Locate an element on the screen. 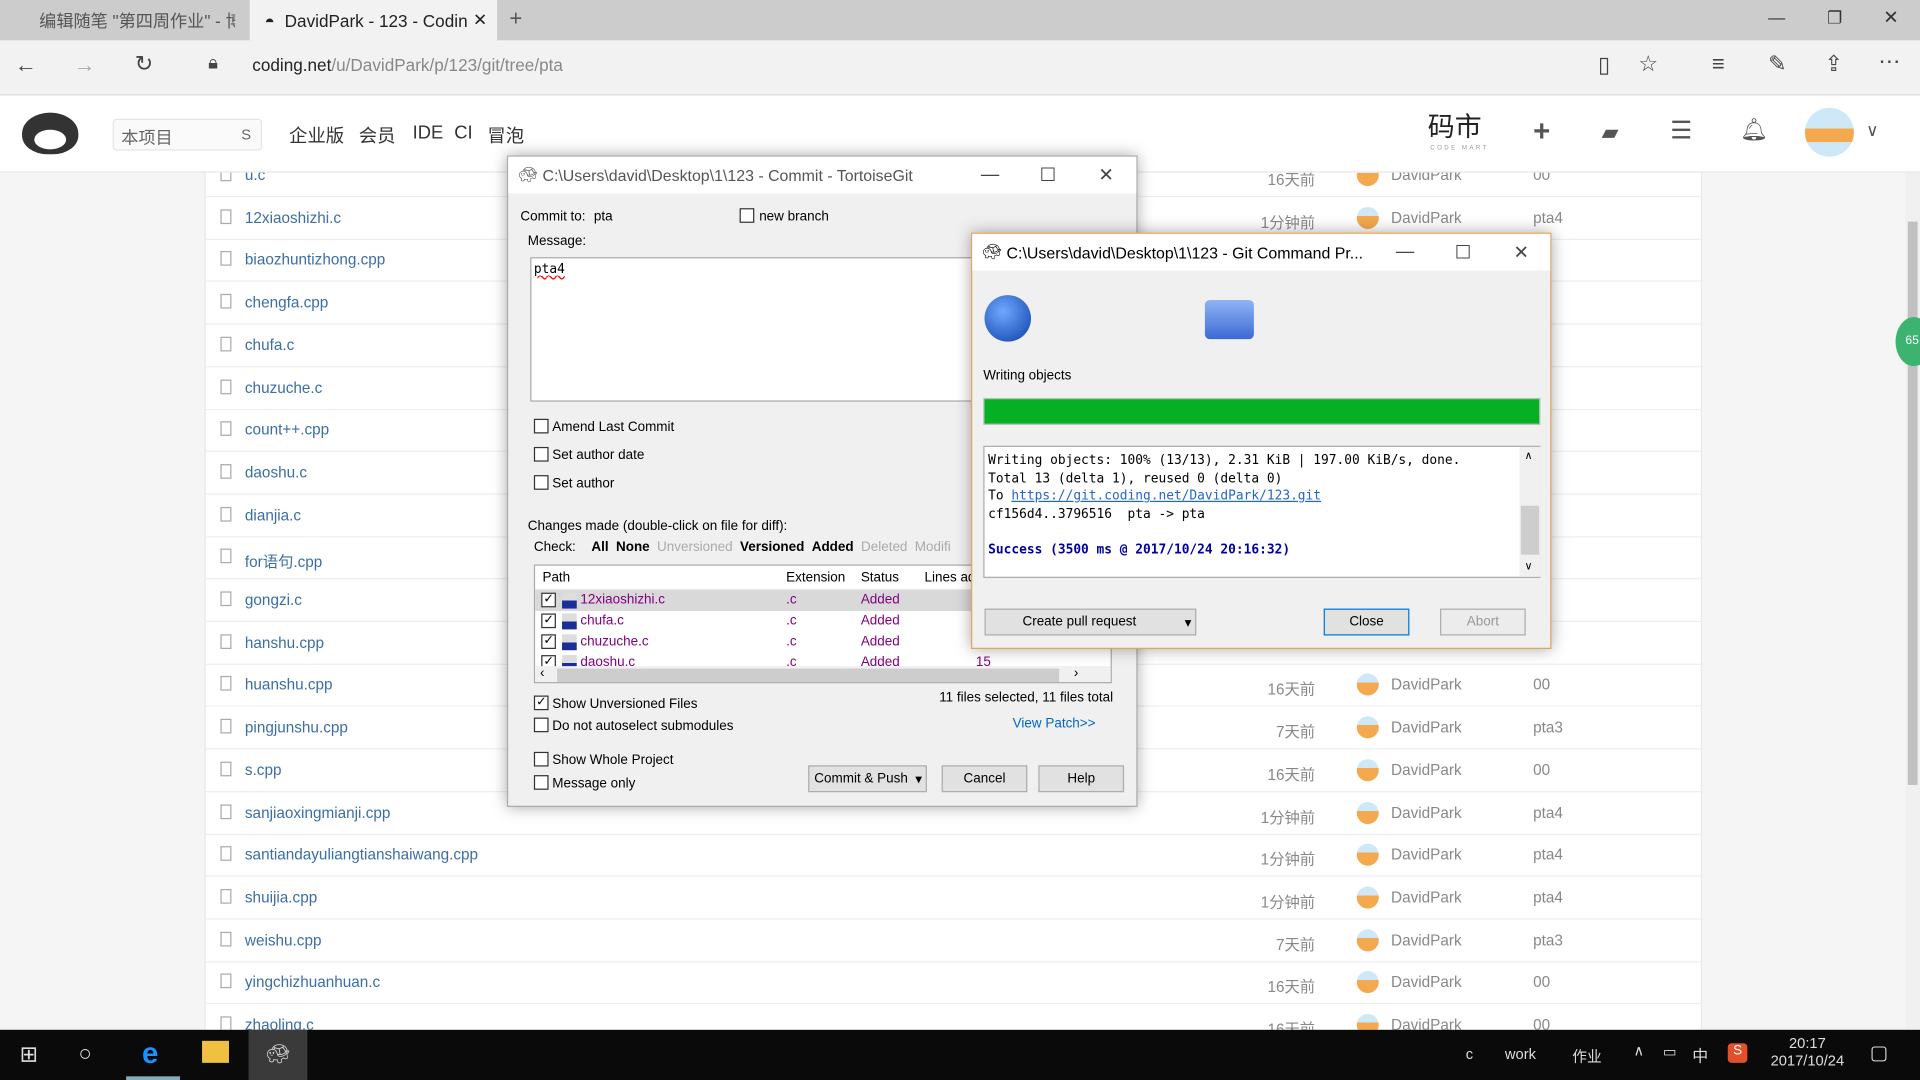 This screenshot has height=1080, width=1920. tortoisegit-taskbar-button: 🐢︎ is located at coordinates (278, 1054).